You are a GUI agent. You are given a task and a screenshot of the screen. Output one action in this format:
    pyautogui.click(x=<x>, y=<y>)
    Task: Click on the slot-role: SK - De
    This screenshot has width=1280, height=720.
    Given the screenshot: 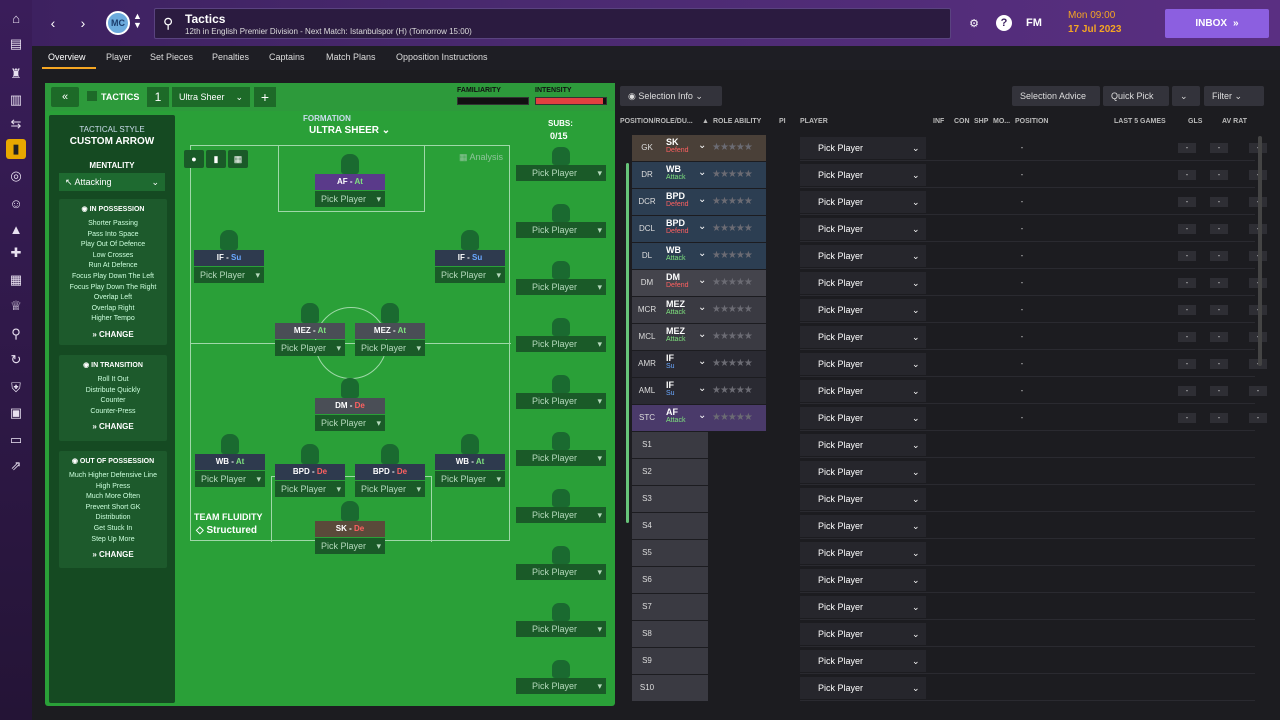 What is the action you would take?
    pyautogui.click(x=350, y=529)
    